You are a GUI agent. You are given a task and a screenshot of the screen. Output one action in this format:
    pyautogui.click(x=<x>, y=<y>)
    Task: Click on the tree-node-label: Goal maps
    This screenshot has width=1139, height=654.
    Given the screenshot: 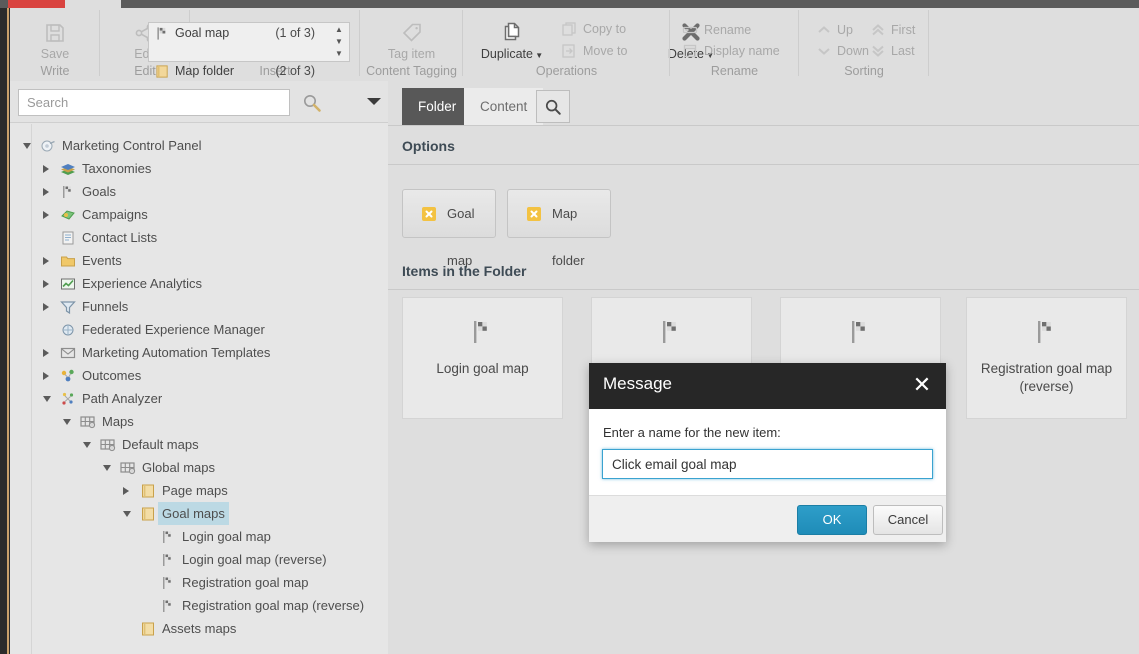 What is the action you would take?
    pyautogui.click(x=193, y=513)
    